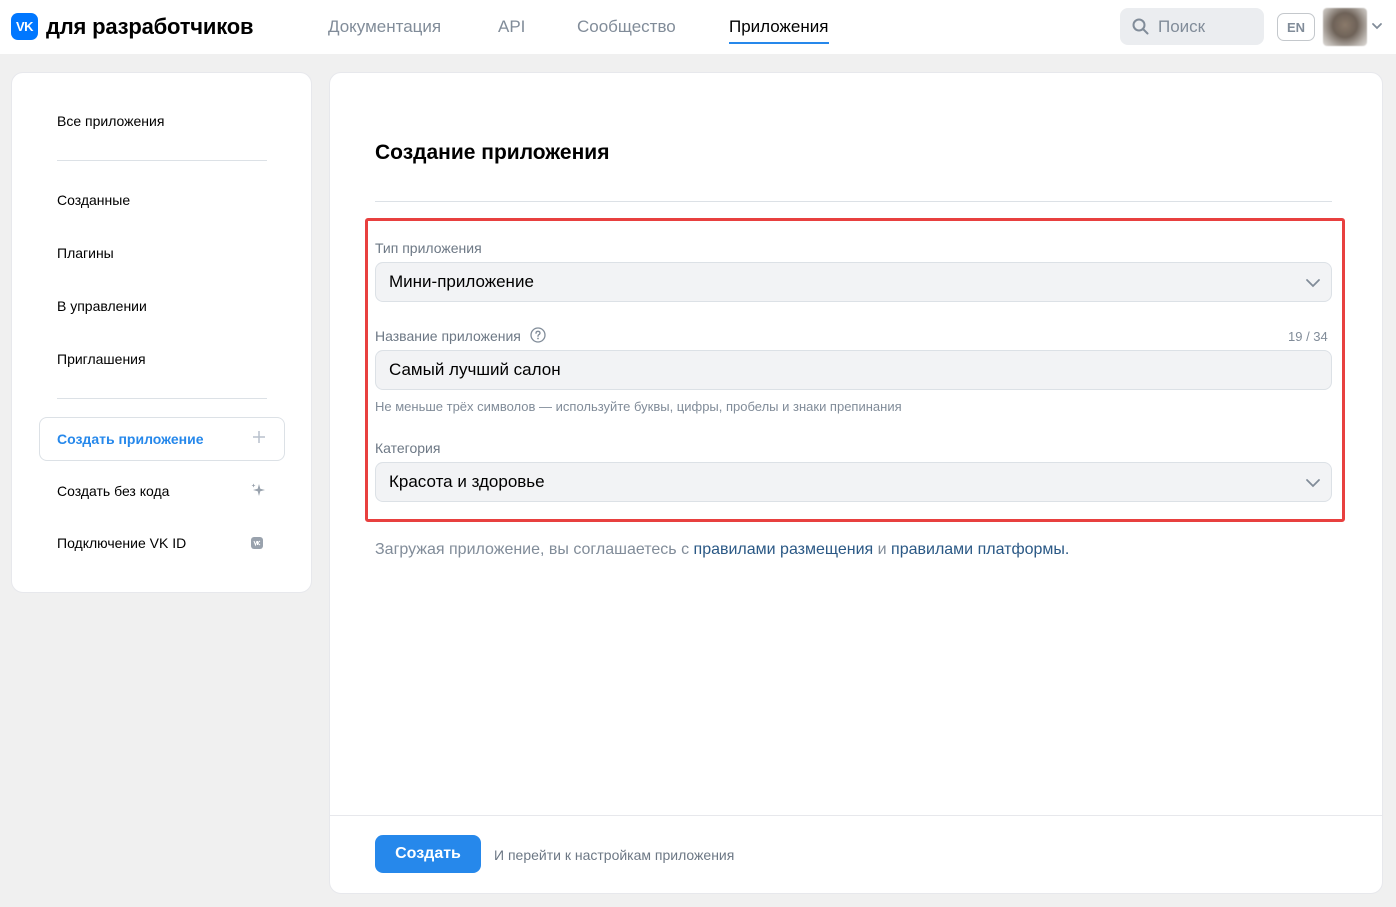 The height and width of the screenshot is (907, 1396). Describe the element at coordinates (1182, 26) in the screenshot. I see `search-placeholder: Поиск` at that location.